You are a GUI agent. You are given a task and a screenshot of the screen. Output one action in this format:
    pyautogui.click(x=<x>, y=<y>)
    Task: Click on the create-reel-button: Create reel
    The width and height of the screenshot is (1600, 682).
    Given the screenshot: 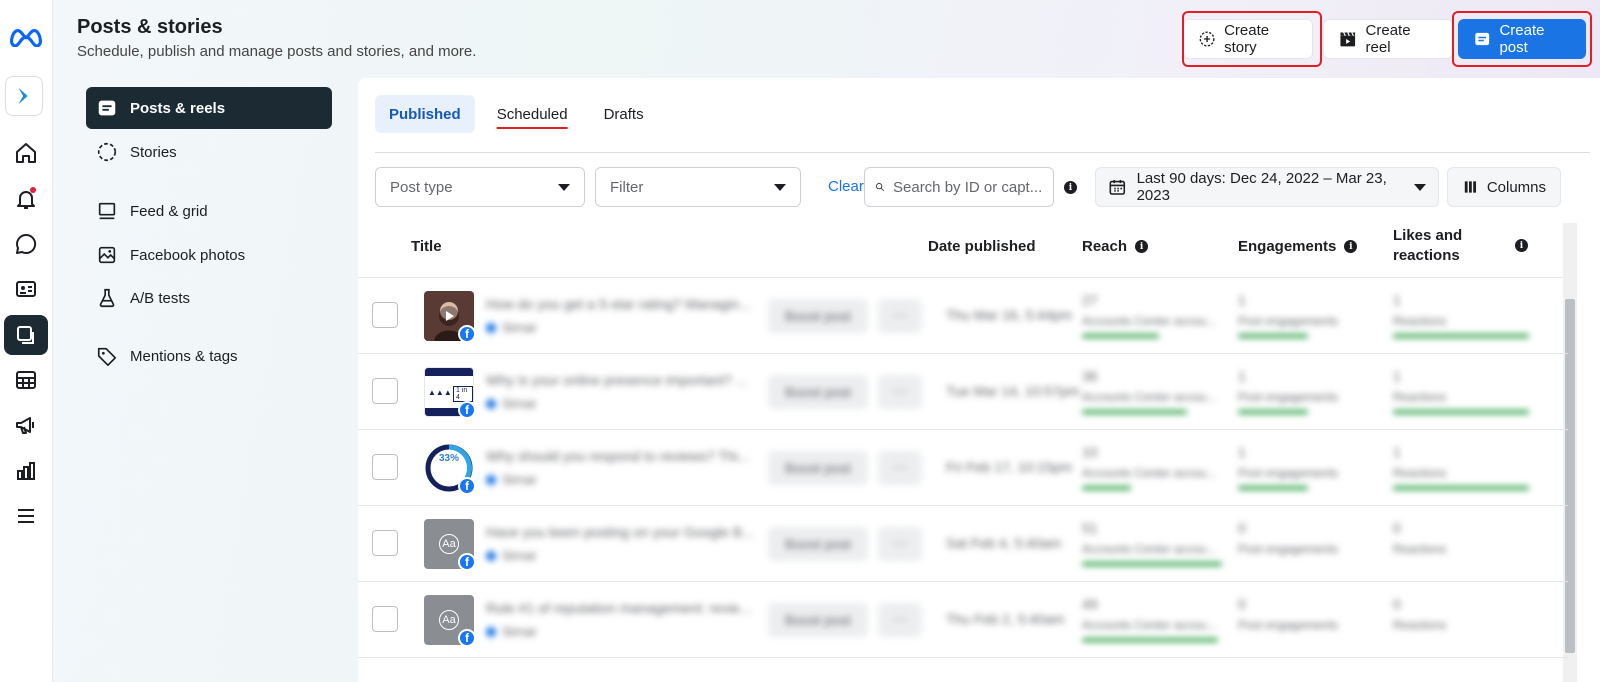 What is the action you would take?
    pyautogui.click(x=1388, y=39)
    